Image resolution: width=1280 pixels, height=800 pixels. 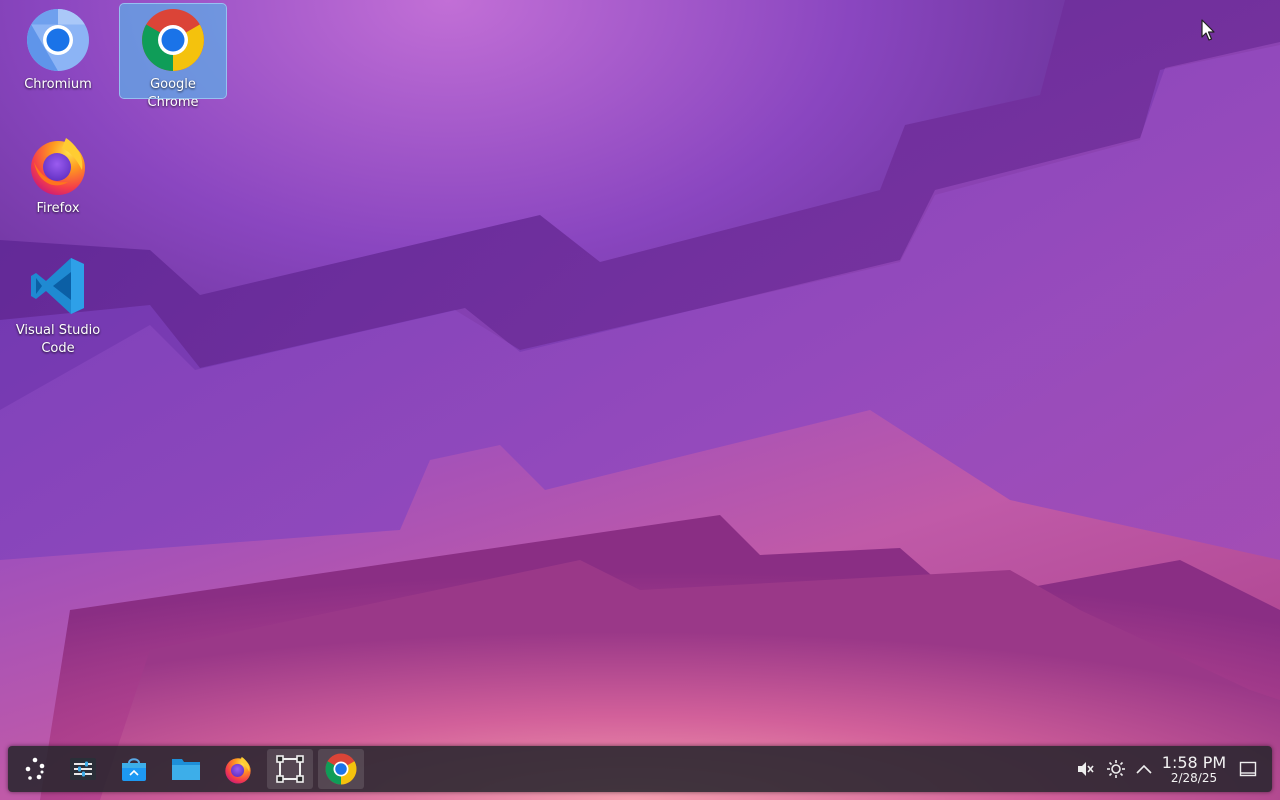 I want to click on desktop-icon-vscode: Visual Studio Code, so click(x=58, y=304).